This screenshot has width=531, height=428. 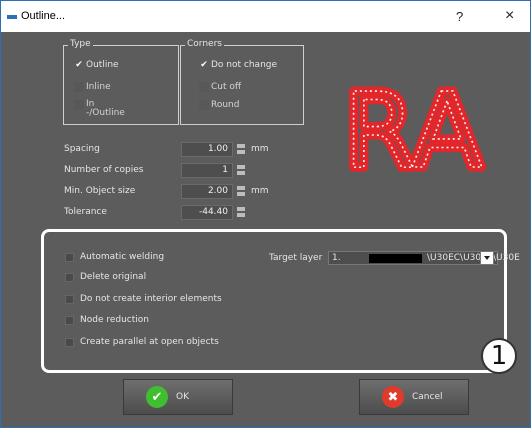 I want to click on automatic-welding-label: Automatic welding, so click(x=122, y=257).